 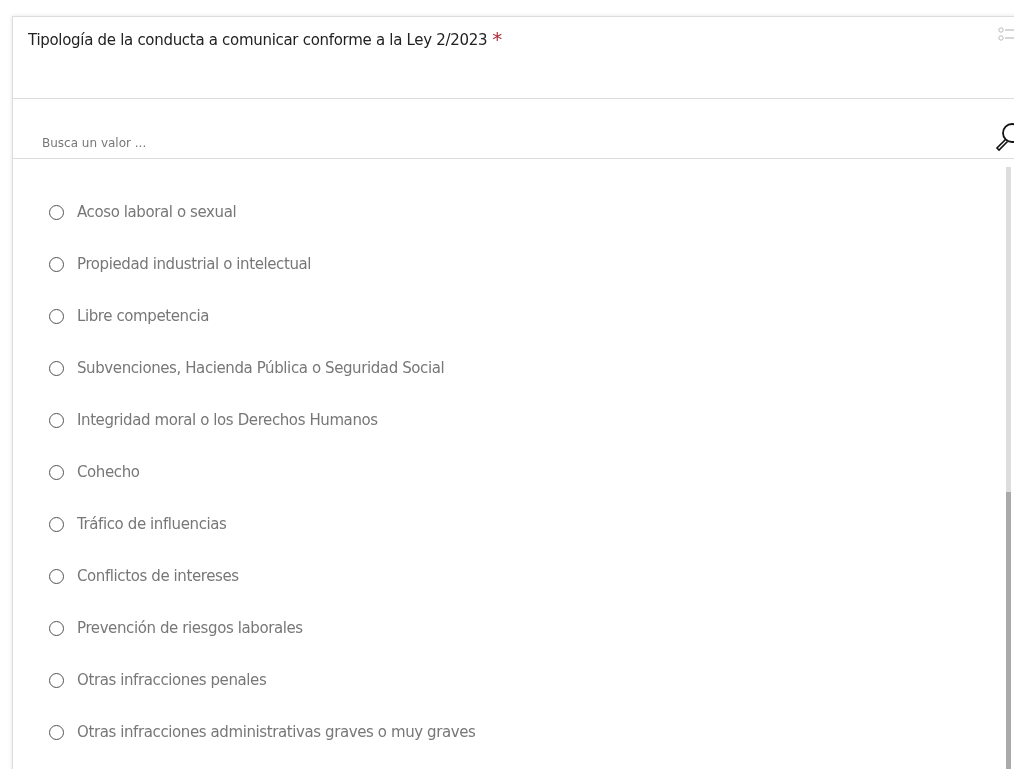 What do you see at coordinates (1008, 468) in the screenshot?
I see `scrollbar` at bounding box center [1008, 468].